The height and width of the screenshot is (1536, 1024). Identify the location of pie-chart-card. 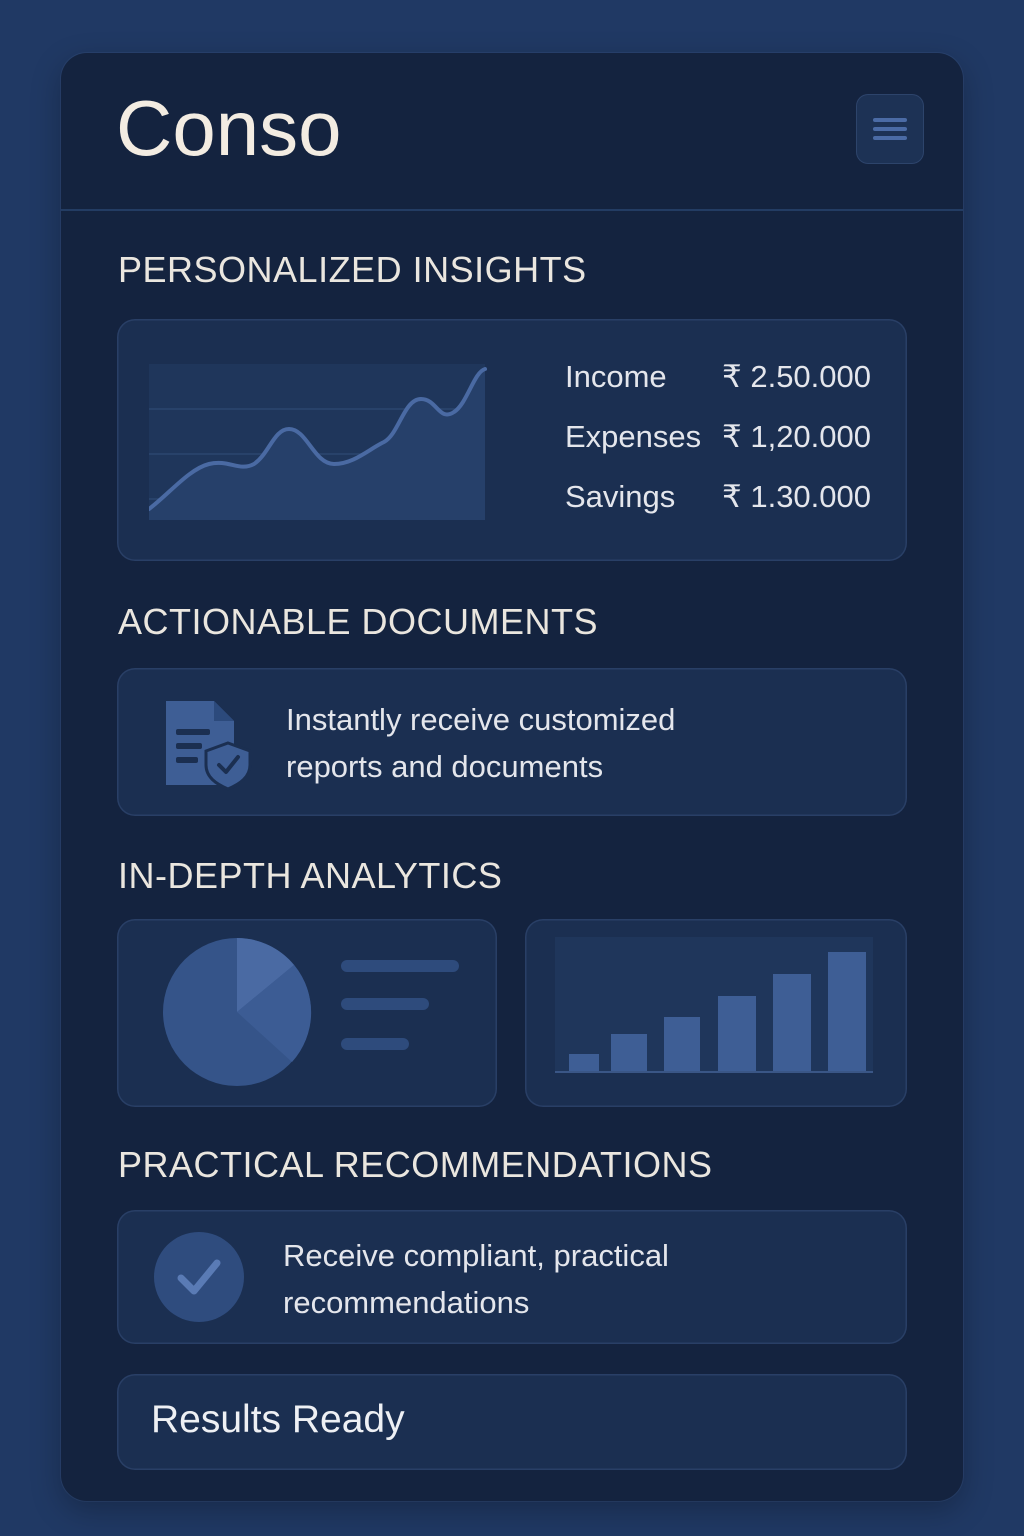
(307, 1013).